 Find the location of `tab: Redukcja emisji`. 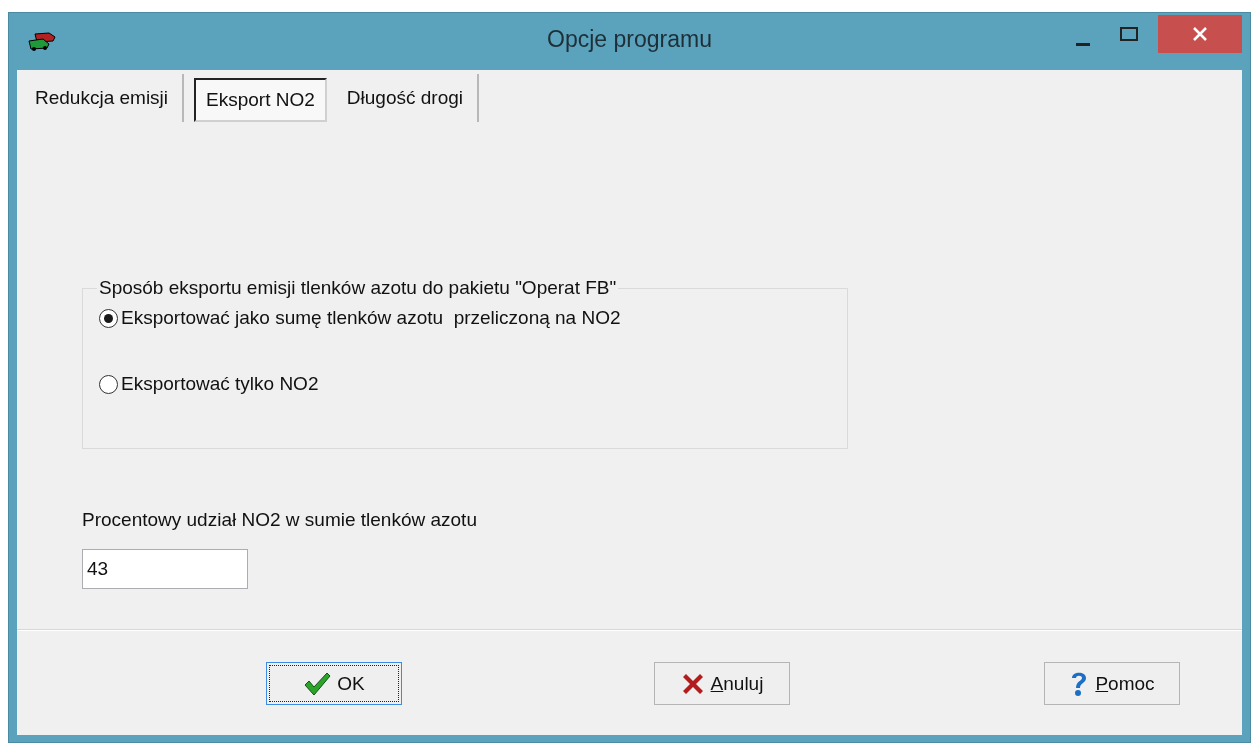

tab: Redukcja emisji is located at coordinates (103, 98).